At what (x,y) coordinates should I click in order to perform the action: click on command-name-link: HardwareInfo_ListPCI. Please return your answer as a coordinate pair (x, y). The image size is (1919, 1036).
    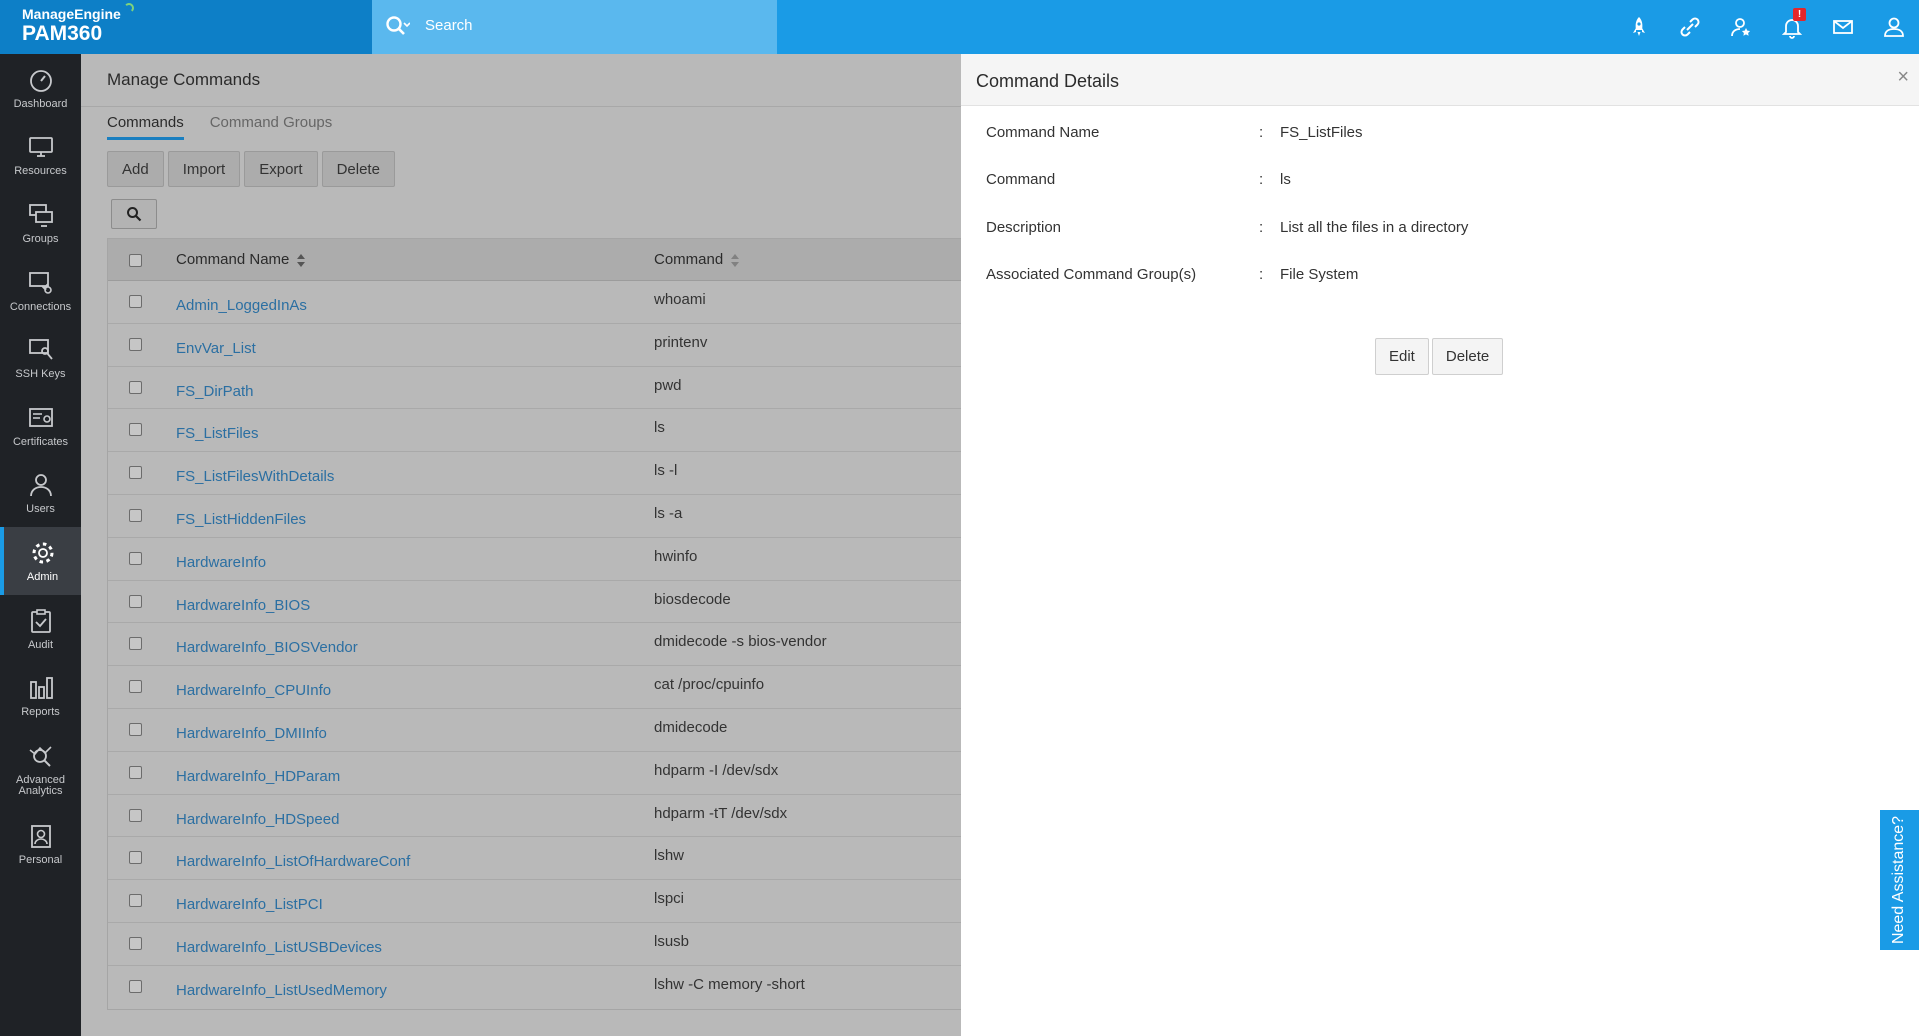
    Looking at the image, I should click on (249, 904).